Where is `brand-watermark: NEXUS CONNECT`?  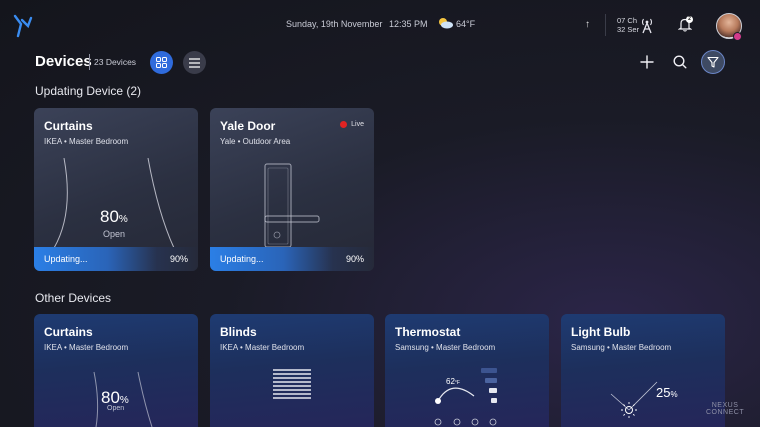 brand-watermark: NEXUS CONNECT is located at coordinates (725, 409).